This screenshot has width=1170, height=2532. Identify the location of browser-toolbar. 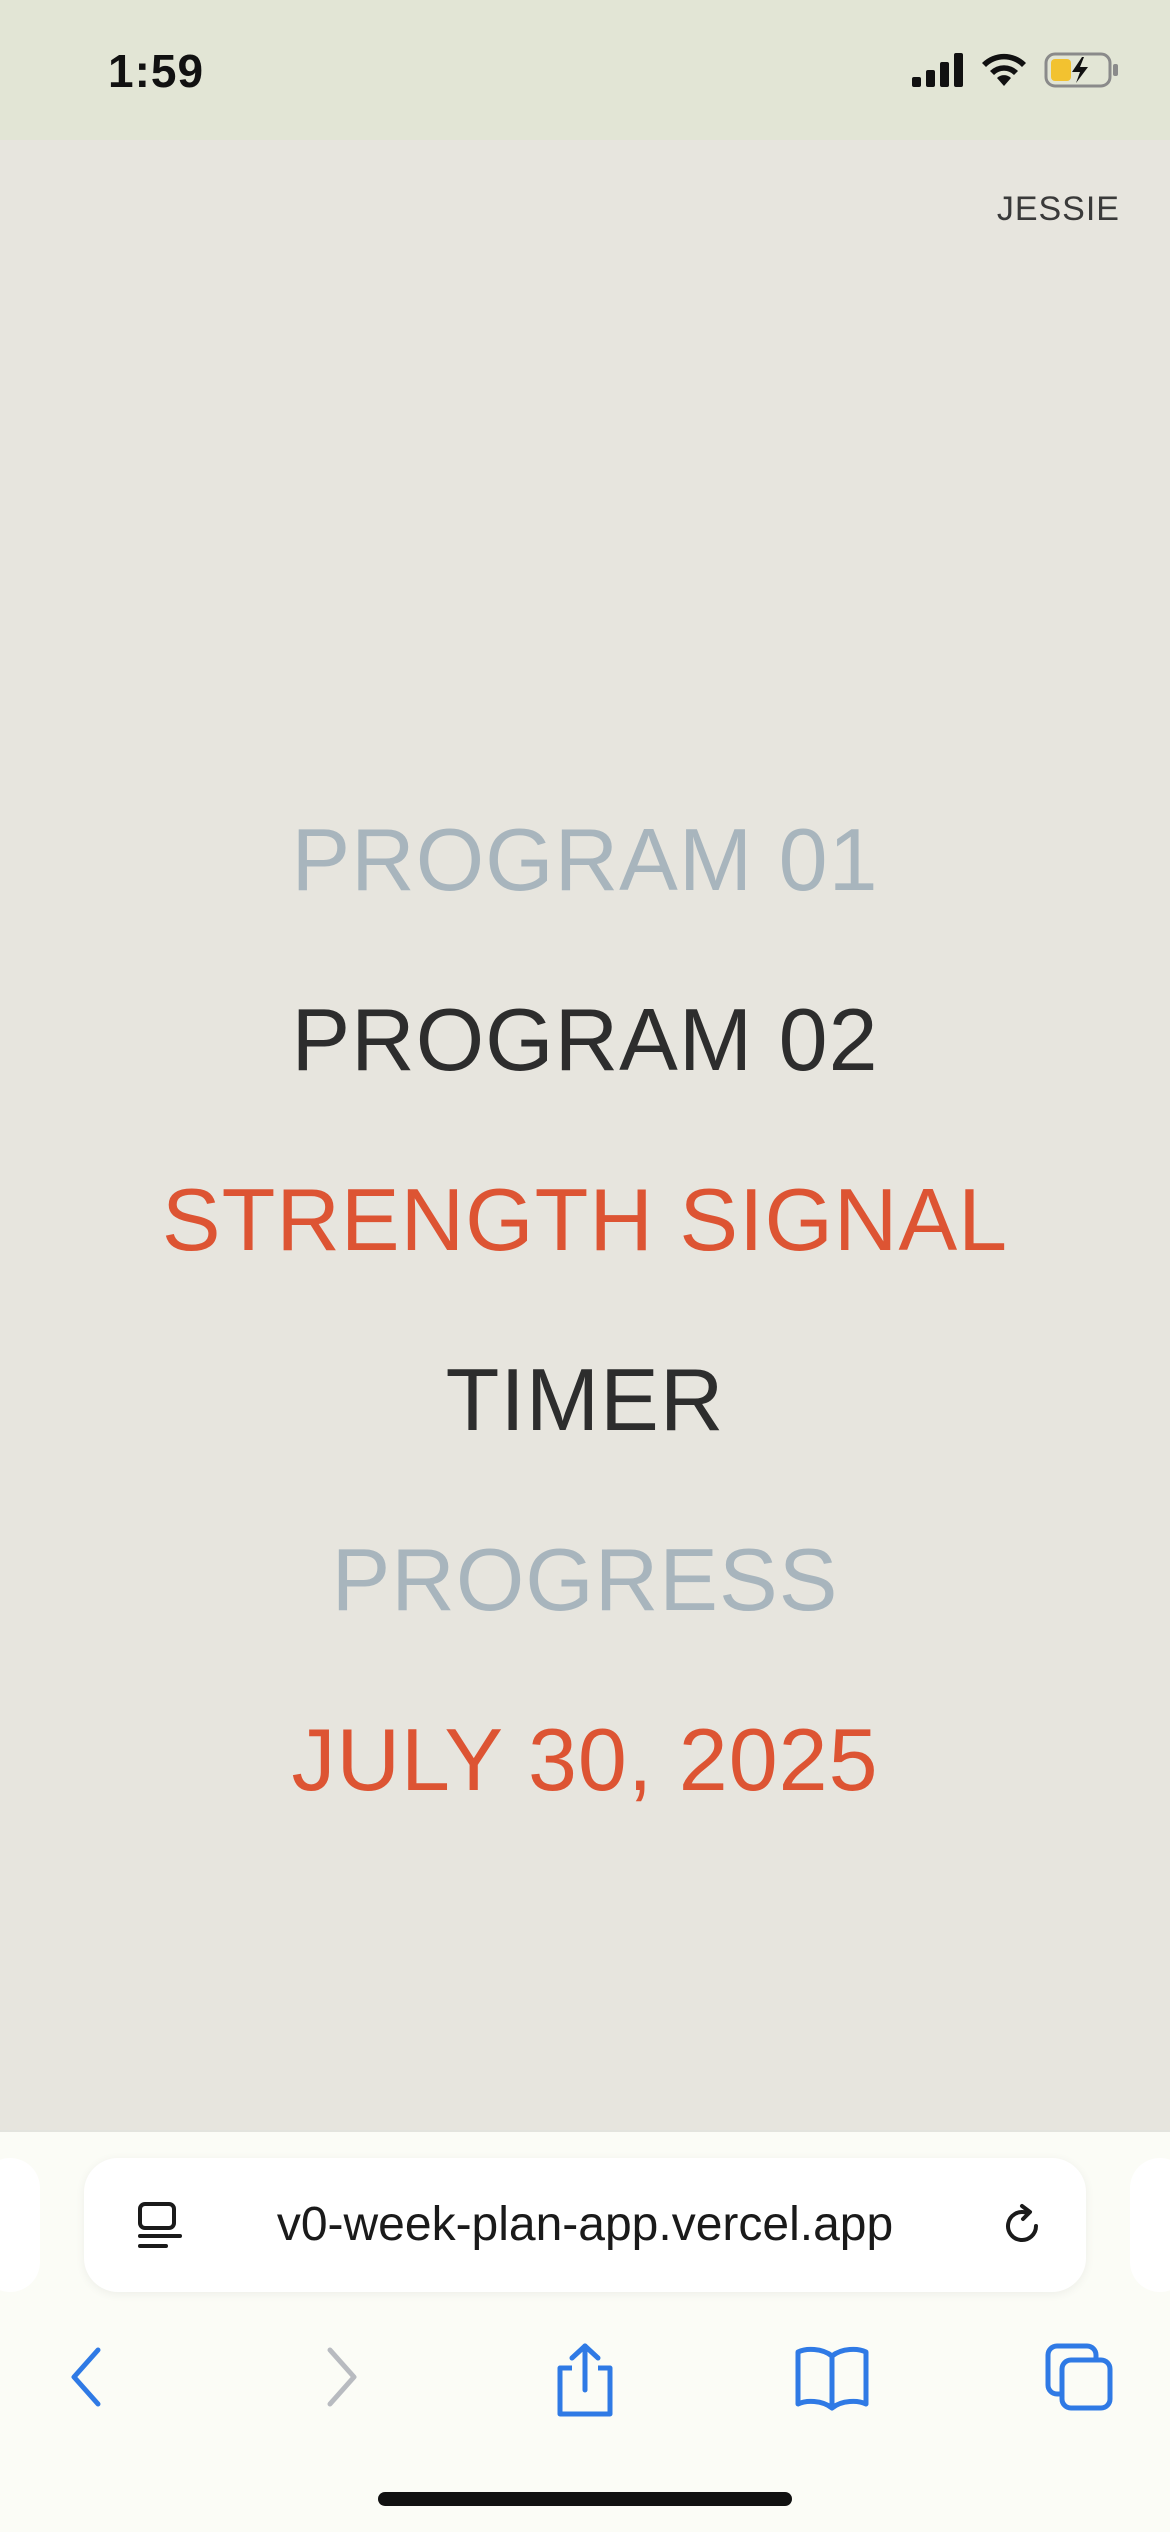
(585, 2377).